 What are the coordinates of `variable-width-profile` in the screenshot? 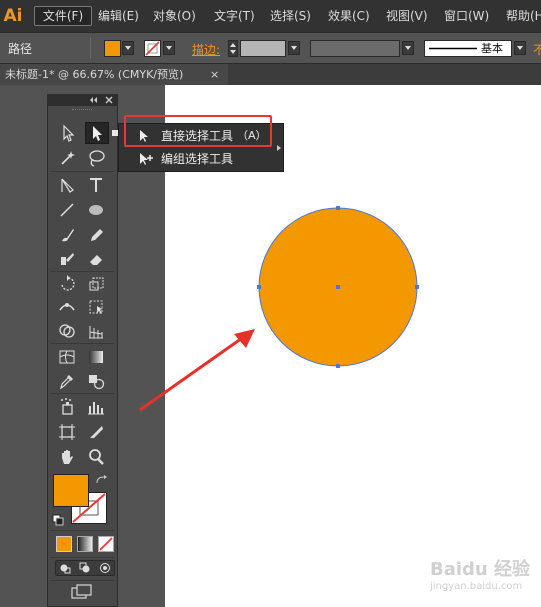 It's located at (355, 48).